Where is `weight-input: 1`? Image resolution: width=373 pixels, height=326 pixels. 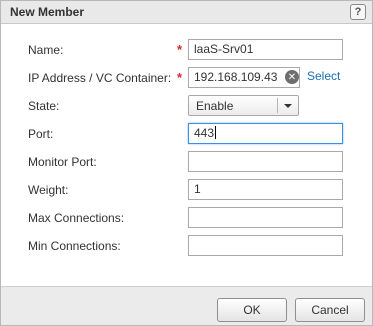
weight-input: 1 is located at coordinates (265, 189).